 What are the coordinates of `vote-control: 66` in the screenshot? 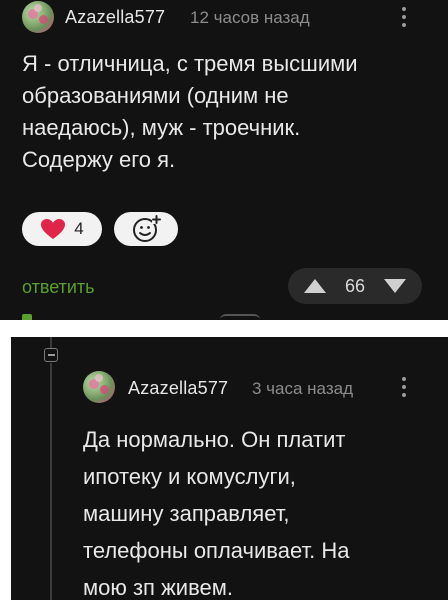 It's located at (355, 286).